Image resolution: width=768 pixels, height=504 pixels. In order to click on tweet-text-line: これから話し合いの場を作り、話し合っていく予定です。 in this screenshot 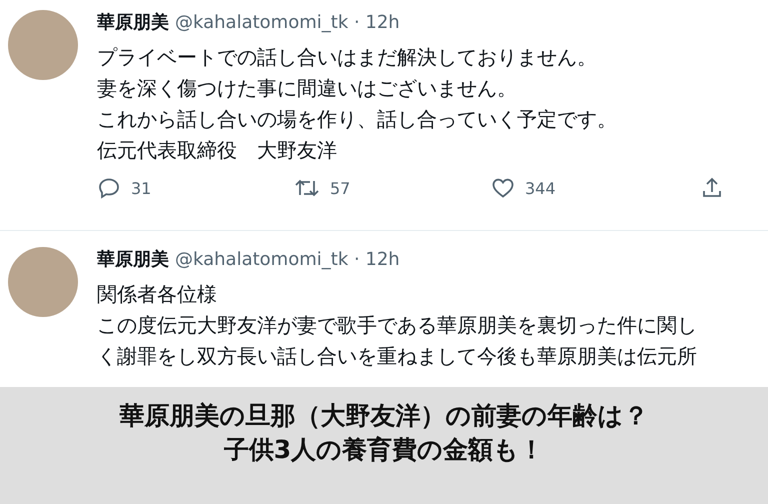, I will do `click(357, 119)`.